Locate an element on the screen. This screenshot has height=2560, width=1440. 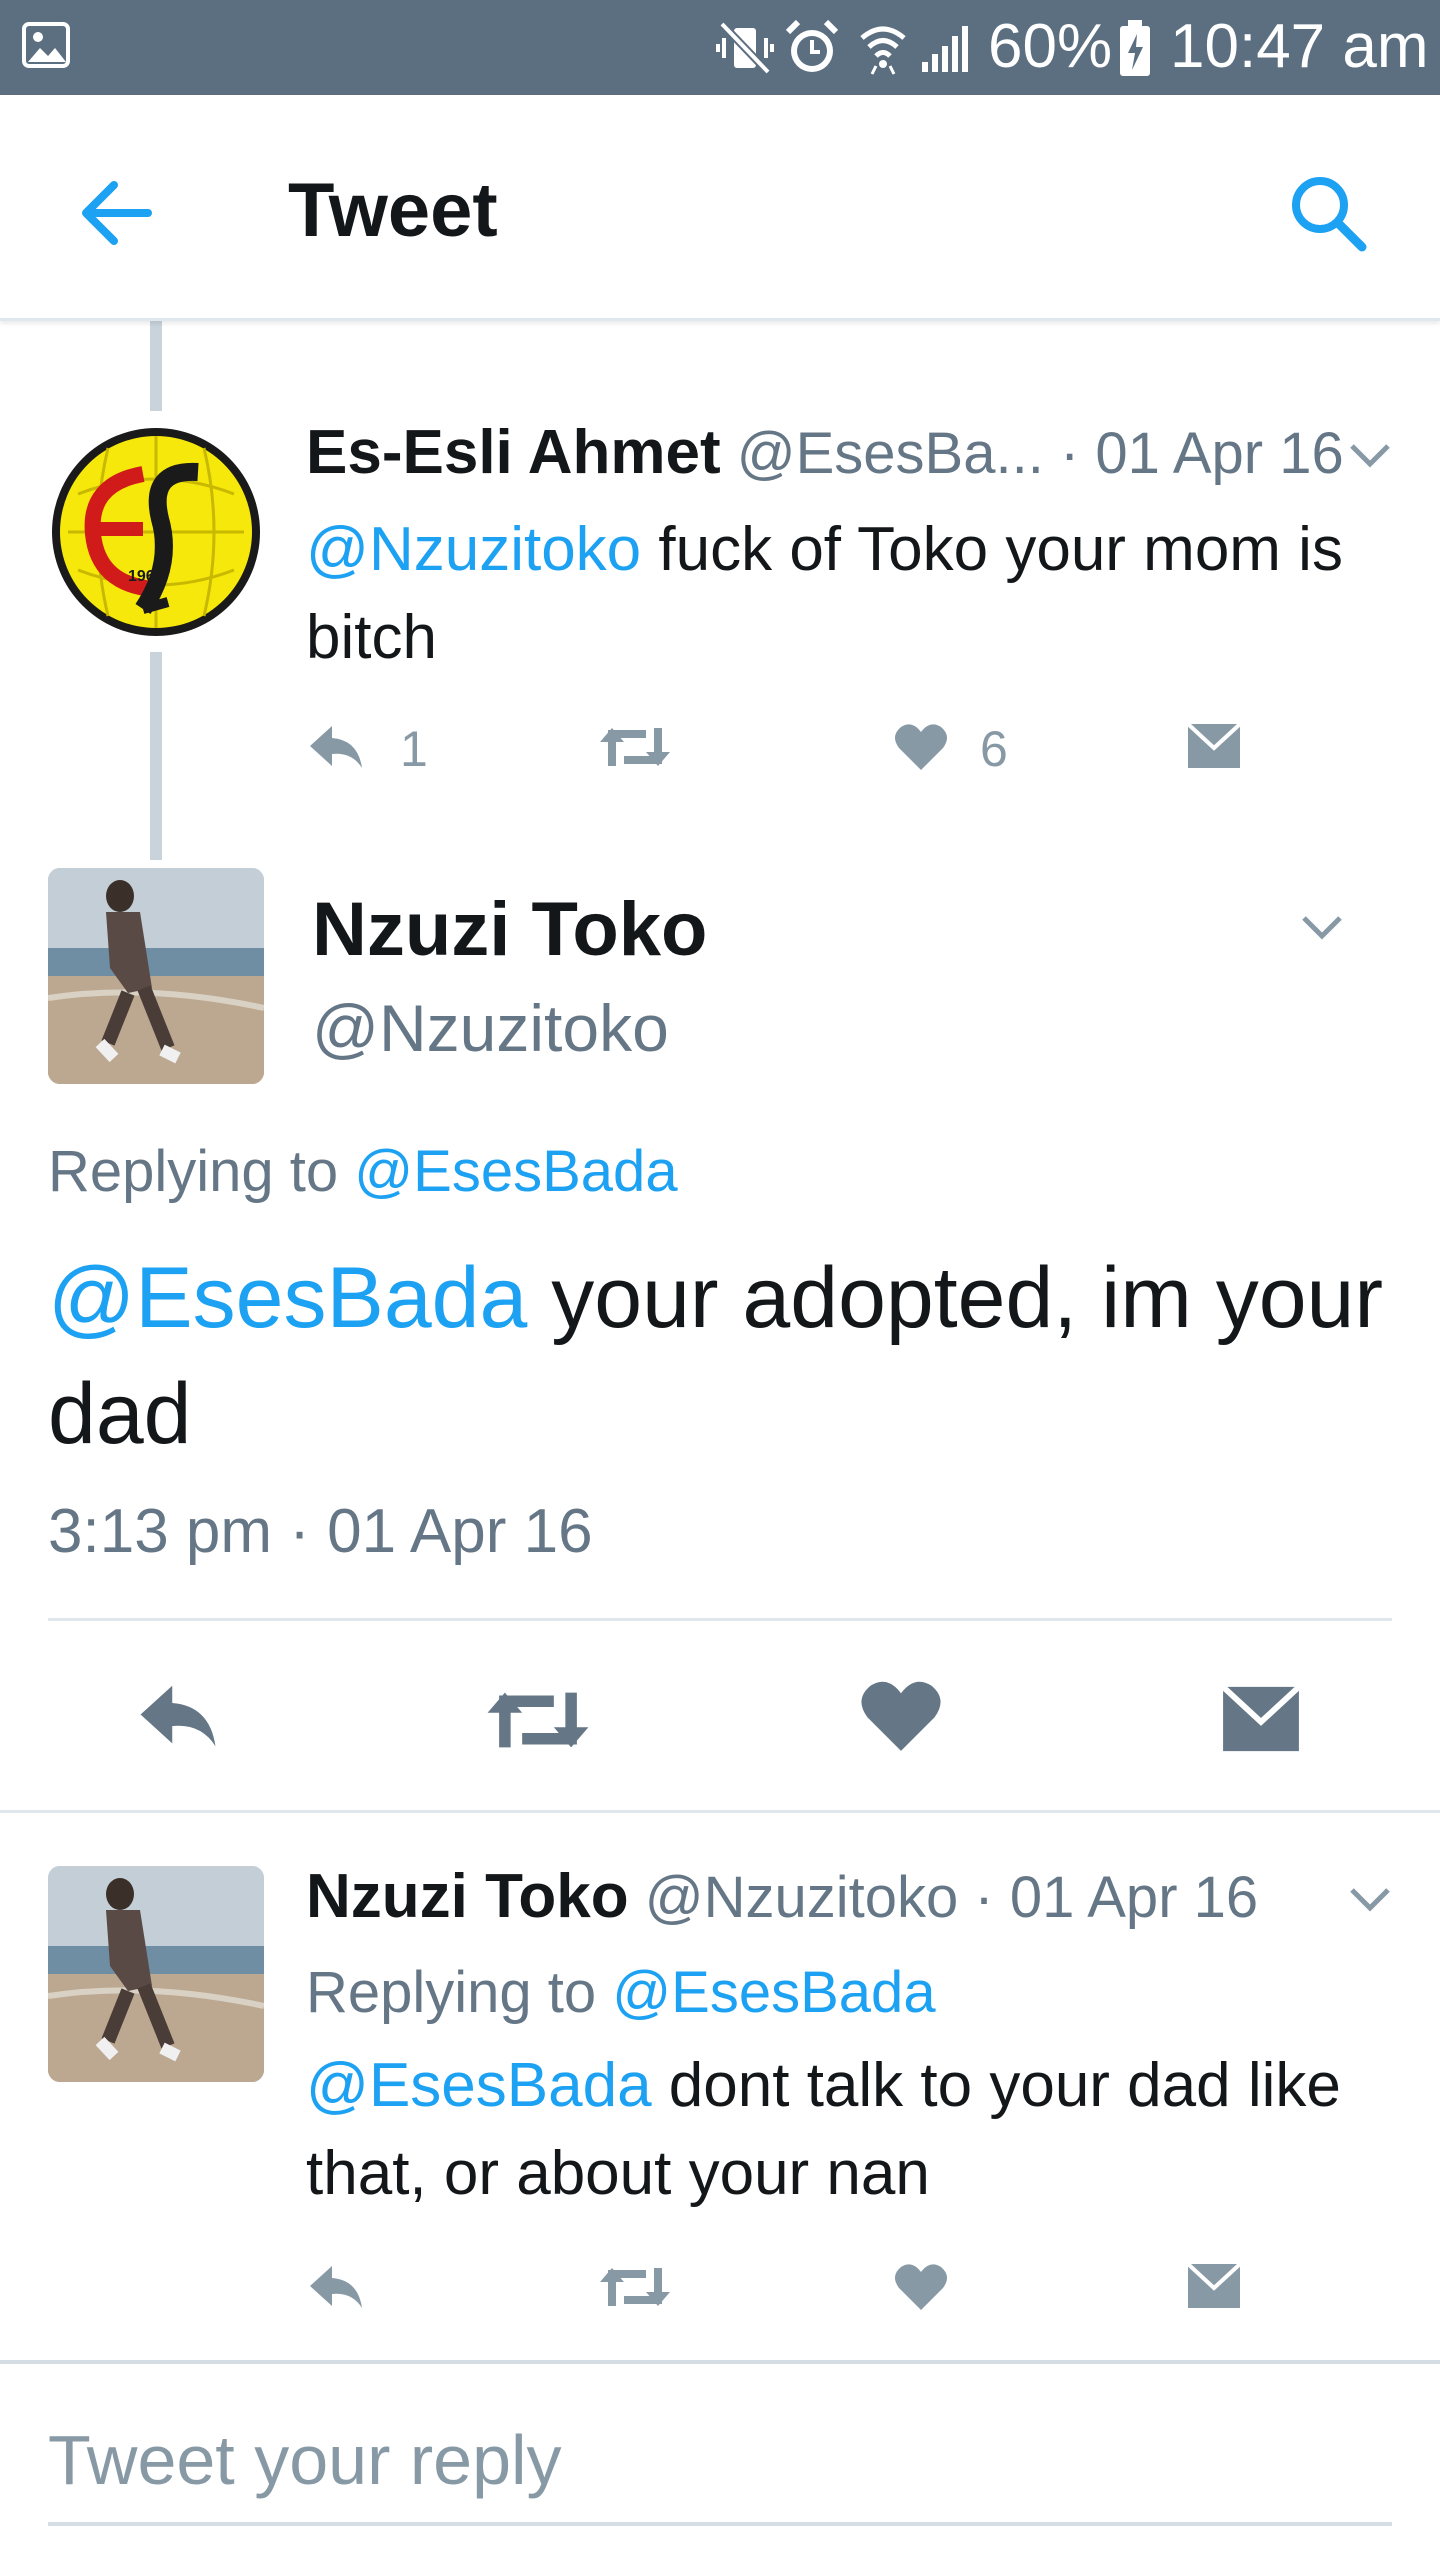
tweet-header: Es-Esli Ahmet @EsesBa... · 01 Apr 16 is located at coordinates (825, 453).